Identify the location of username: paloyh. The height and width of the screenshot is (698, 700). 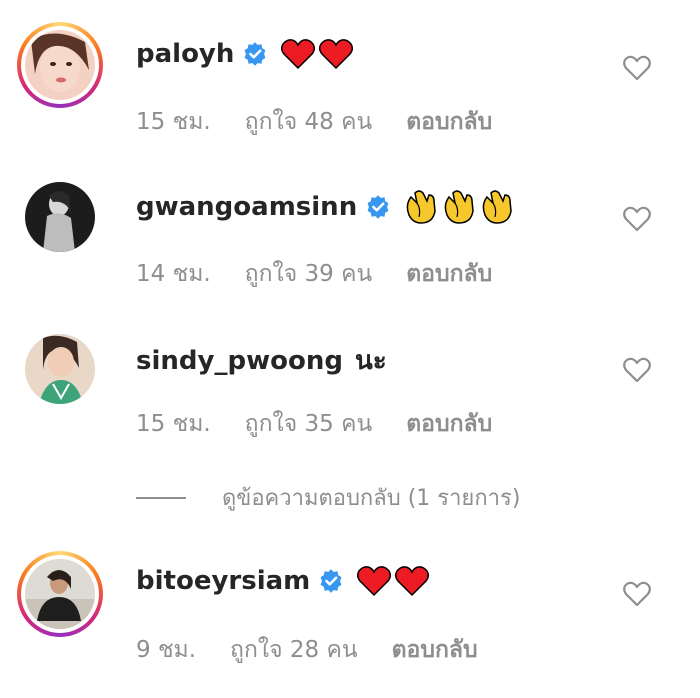
(185, 54).